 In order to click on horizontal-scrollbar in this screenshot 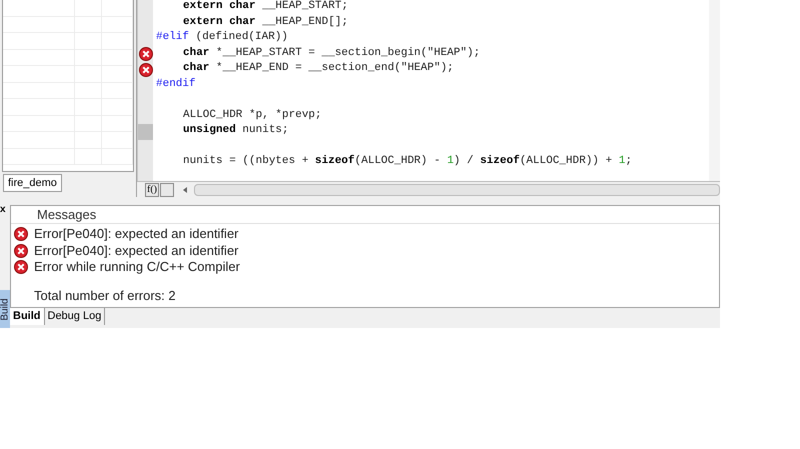, I will do `click(457, 190)`.